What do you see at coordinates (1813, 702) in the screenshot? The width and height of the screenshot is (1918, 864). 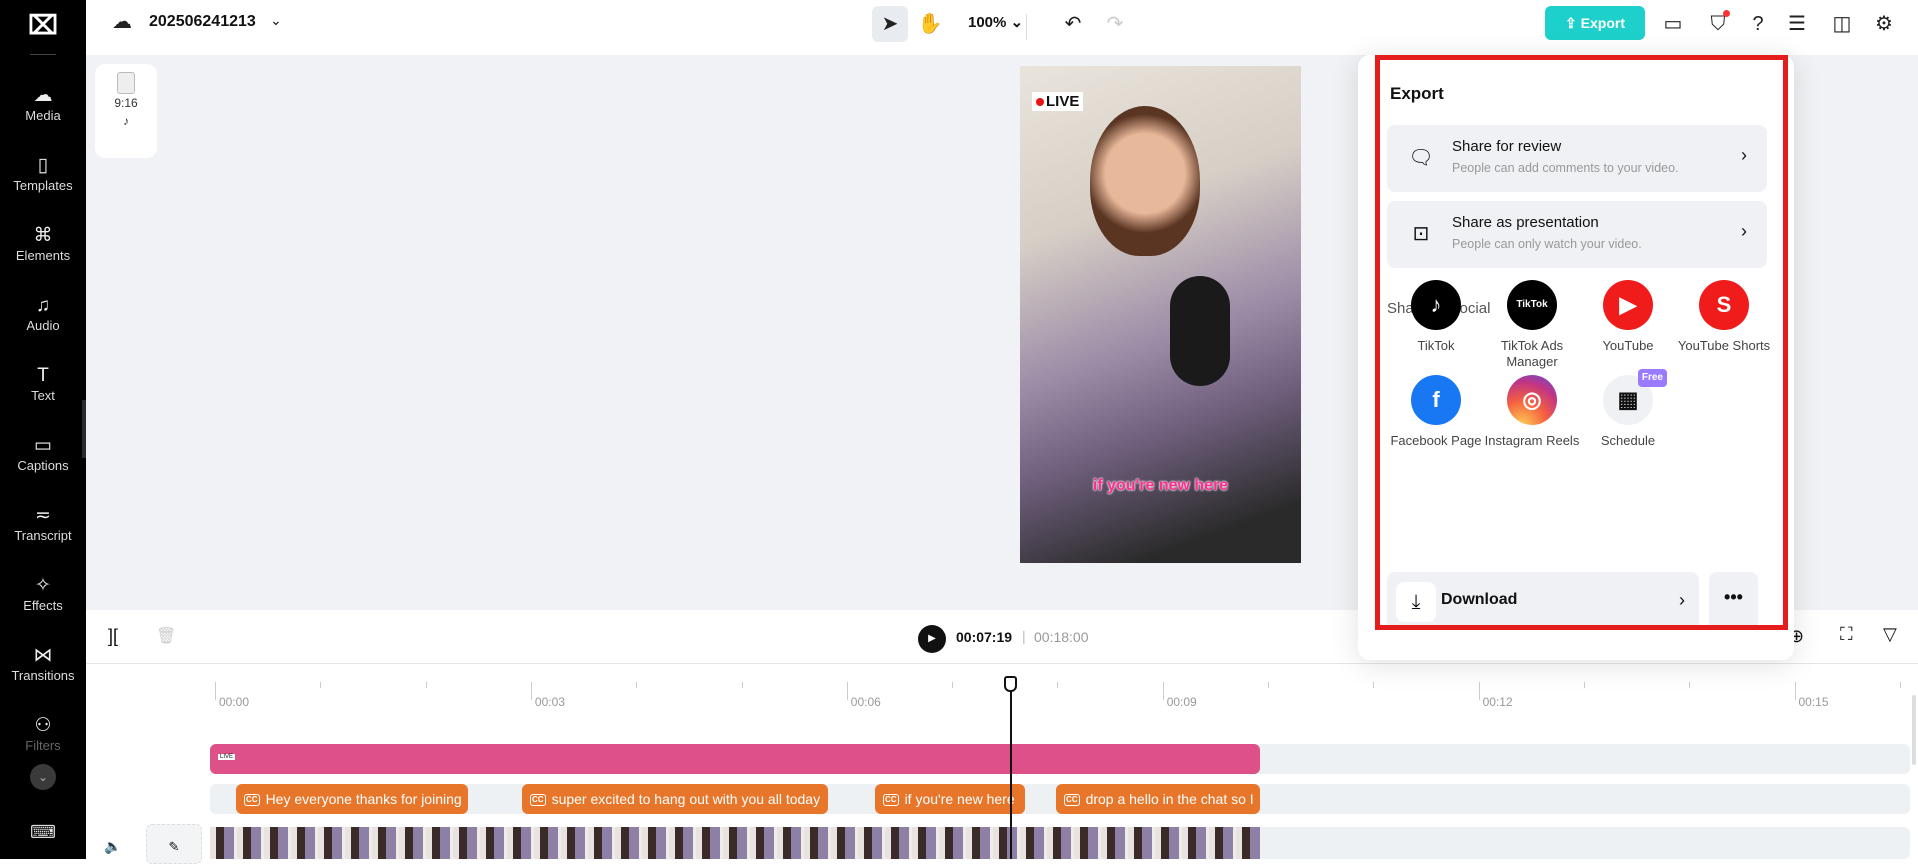 I see `ruler-label: 00:15` at bounding box center [1813, 702].